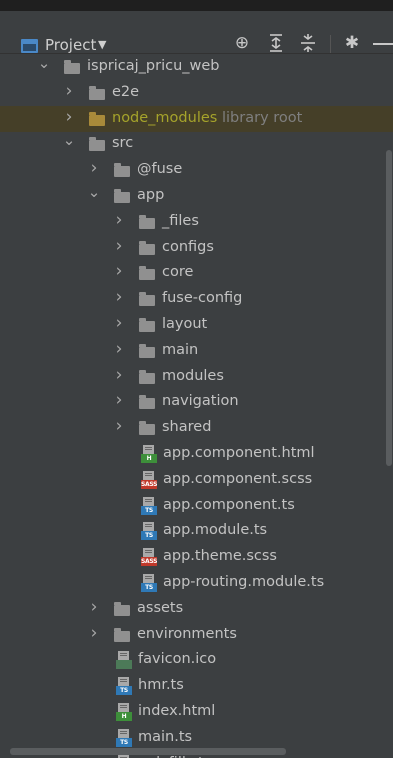  Describe the element at coordinates (193, 375) in the screenshot. I see `tree-item-label: modules` at that location.